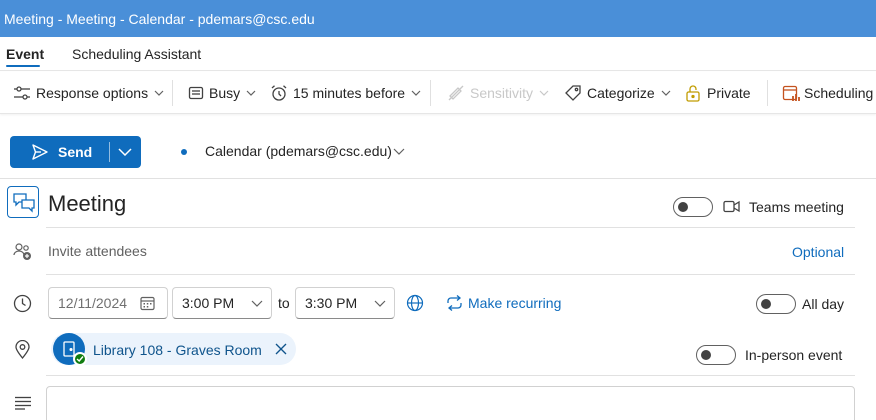 This screenshot has width=876, height=420. Describe the element at coordinates (438, 54) in the screenshot. I see `ribbon-tabs: Event Scheduling Assistant` at that location.